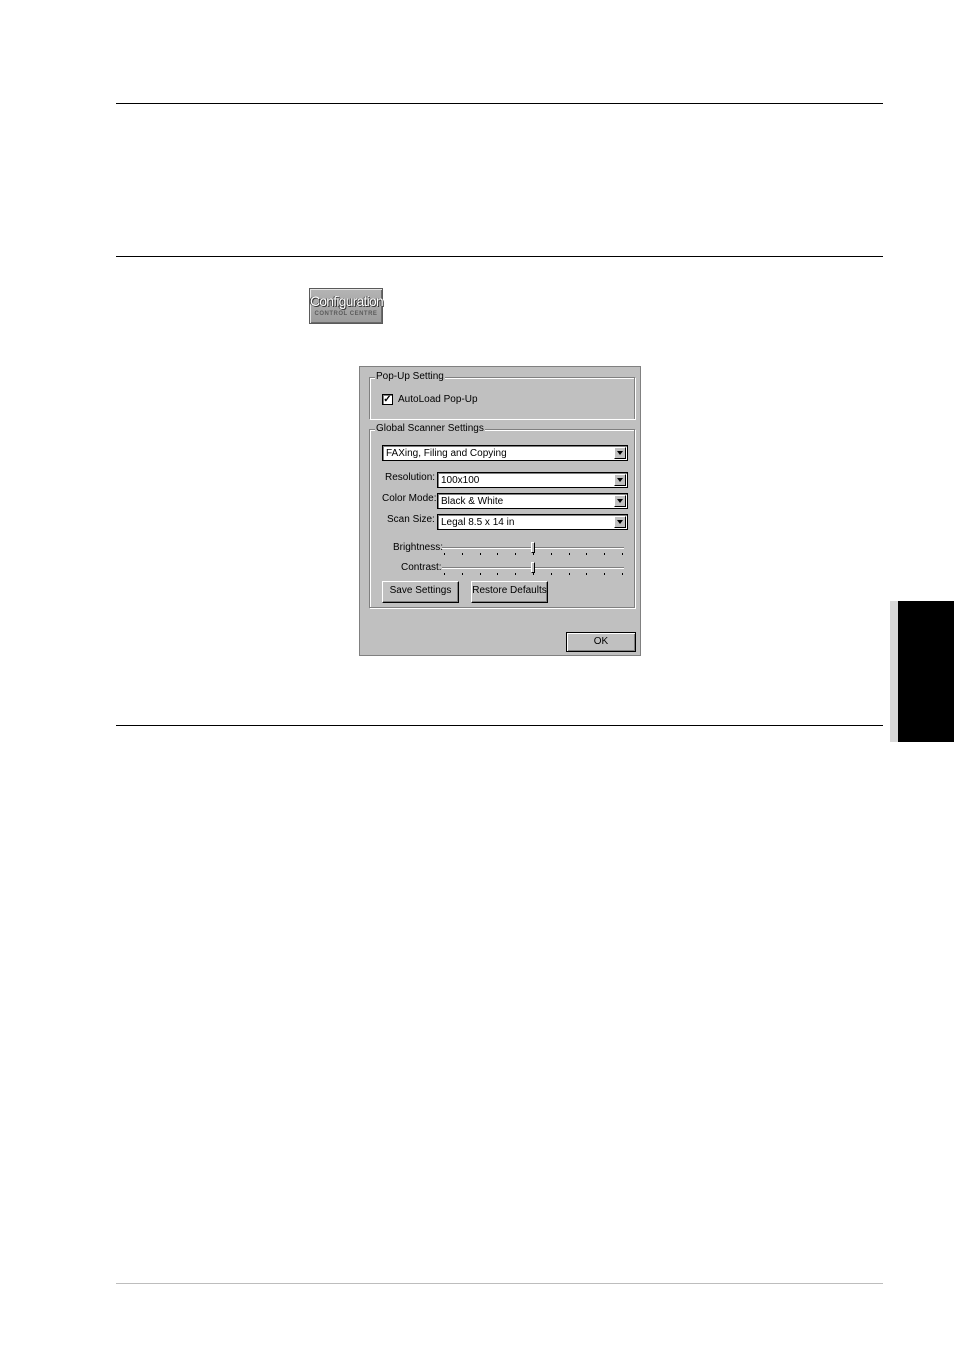 The image size is (954, 1352). I want to click on resolution-select: 100x100, so click(532, 480).